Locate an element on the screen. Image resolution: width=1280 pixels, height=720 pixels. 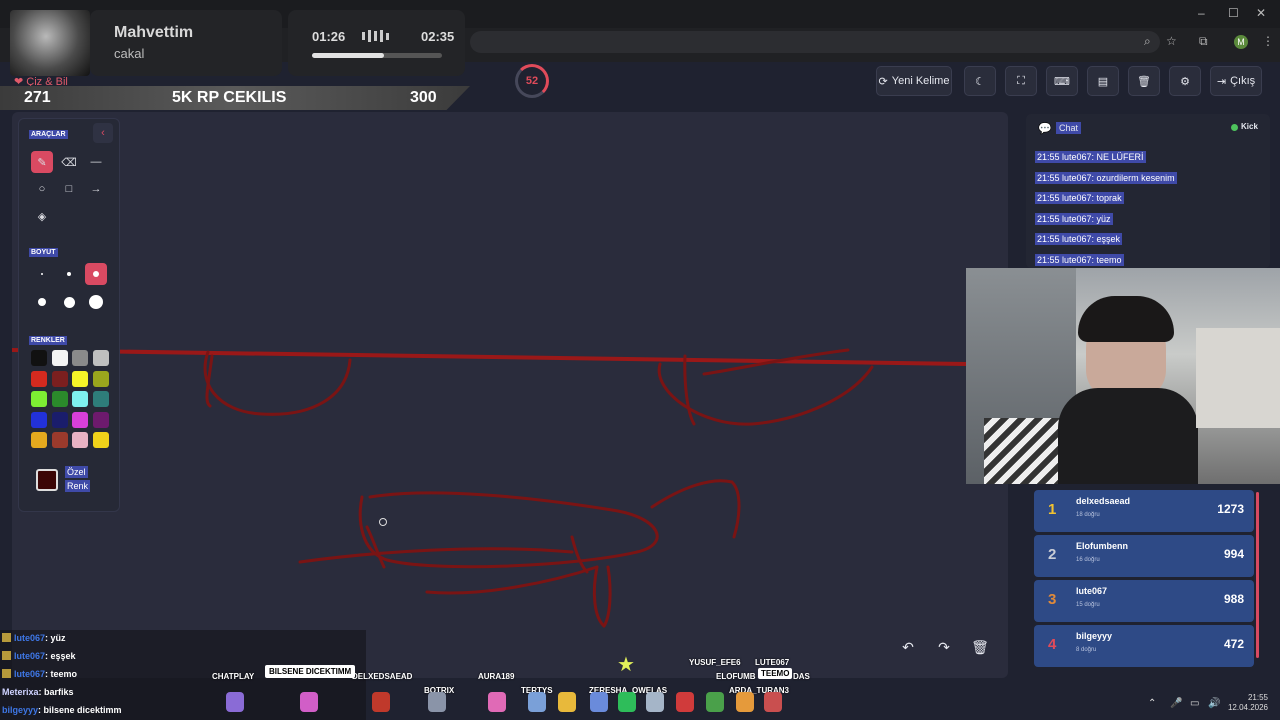
delete-button: 🗑 is located at coordinates (980, 647).